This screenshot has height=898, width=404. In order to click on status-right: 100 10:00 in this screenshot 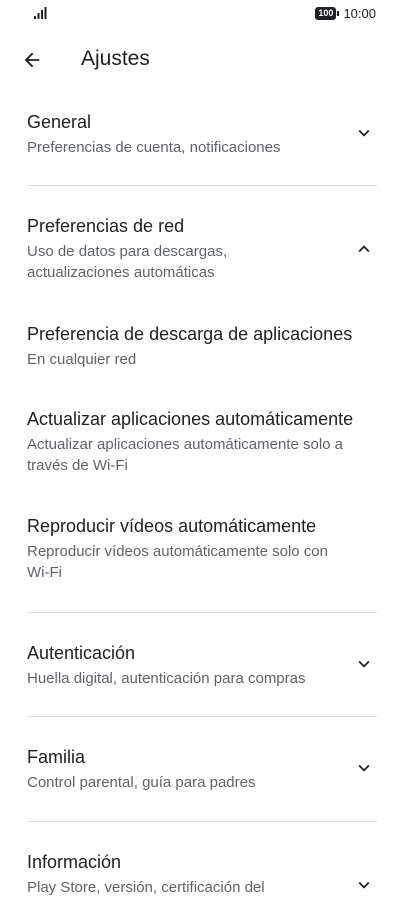, I will do `click(345, 13)`.